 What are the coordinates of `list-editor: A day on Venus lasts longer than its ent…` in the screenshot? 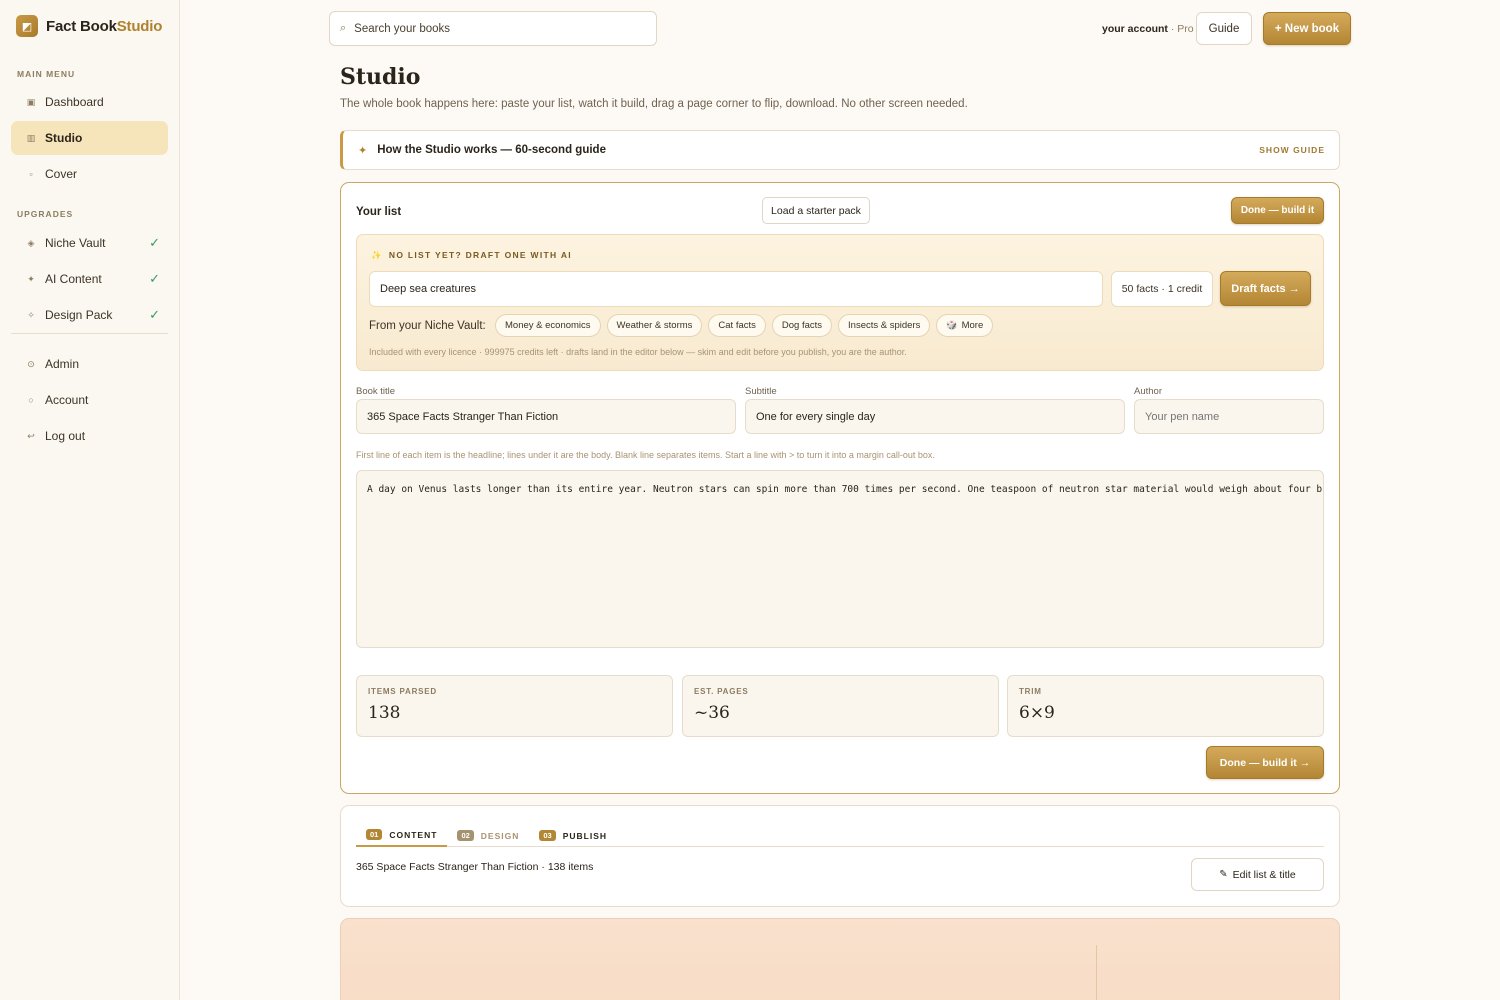 It's located at (840, 559).